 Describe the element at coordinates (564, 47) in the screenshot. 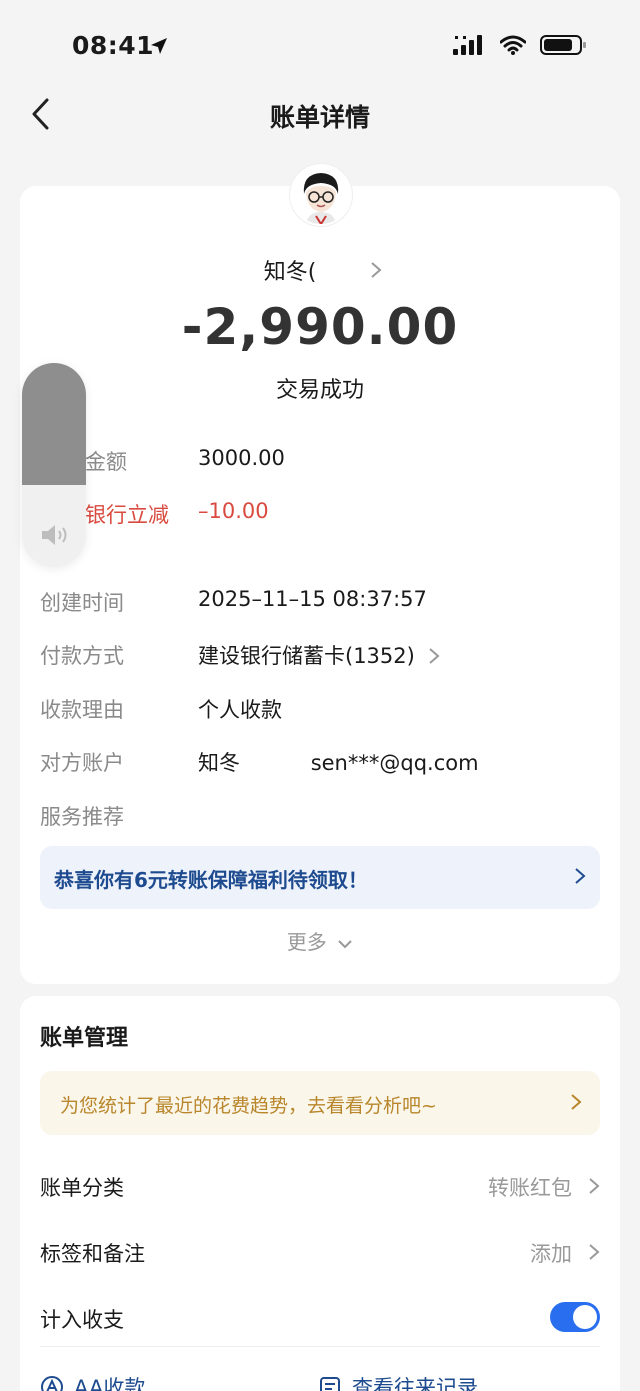

I see `battery-icon` at that location.